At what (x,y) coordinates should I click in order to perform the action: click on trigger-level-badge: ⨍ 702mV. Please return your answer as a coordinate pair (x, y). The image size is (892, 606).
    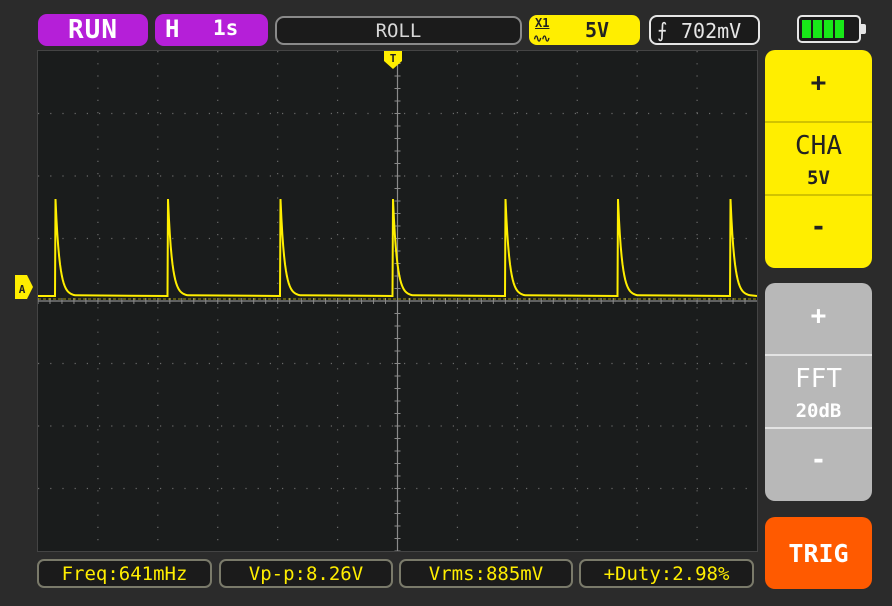
    Looking at the image, I should click on (704, 30).